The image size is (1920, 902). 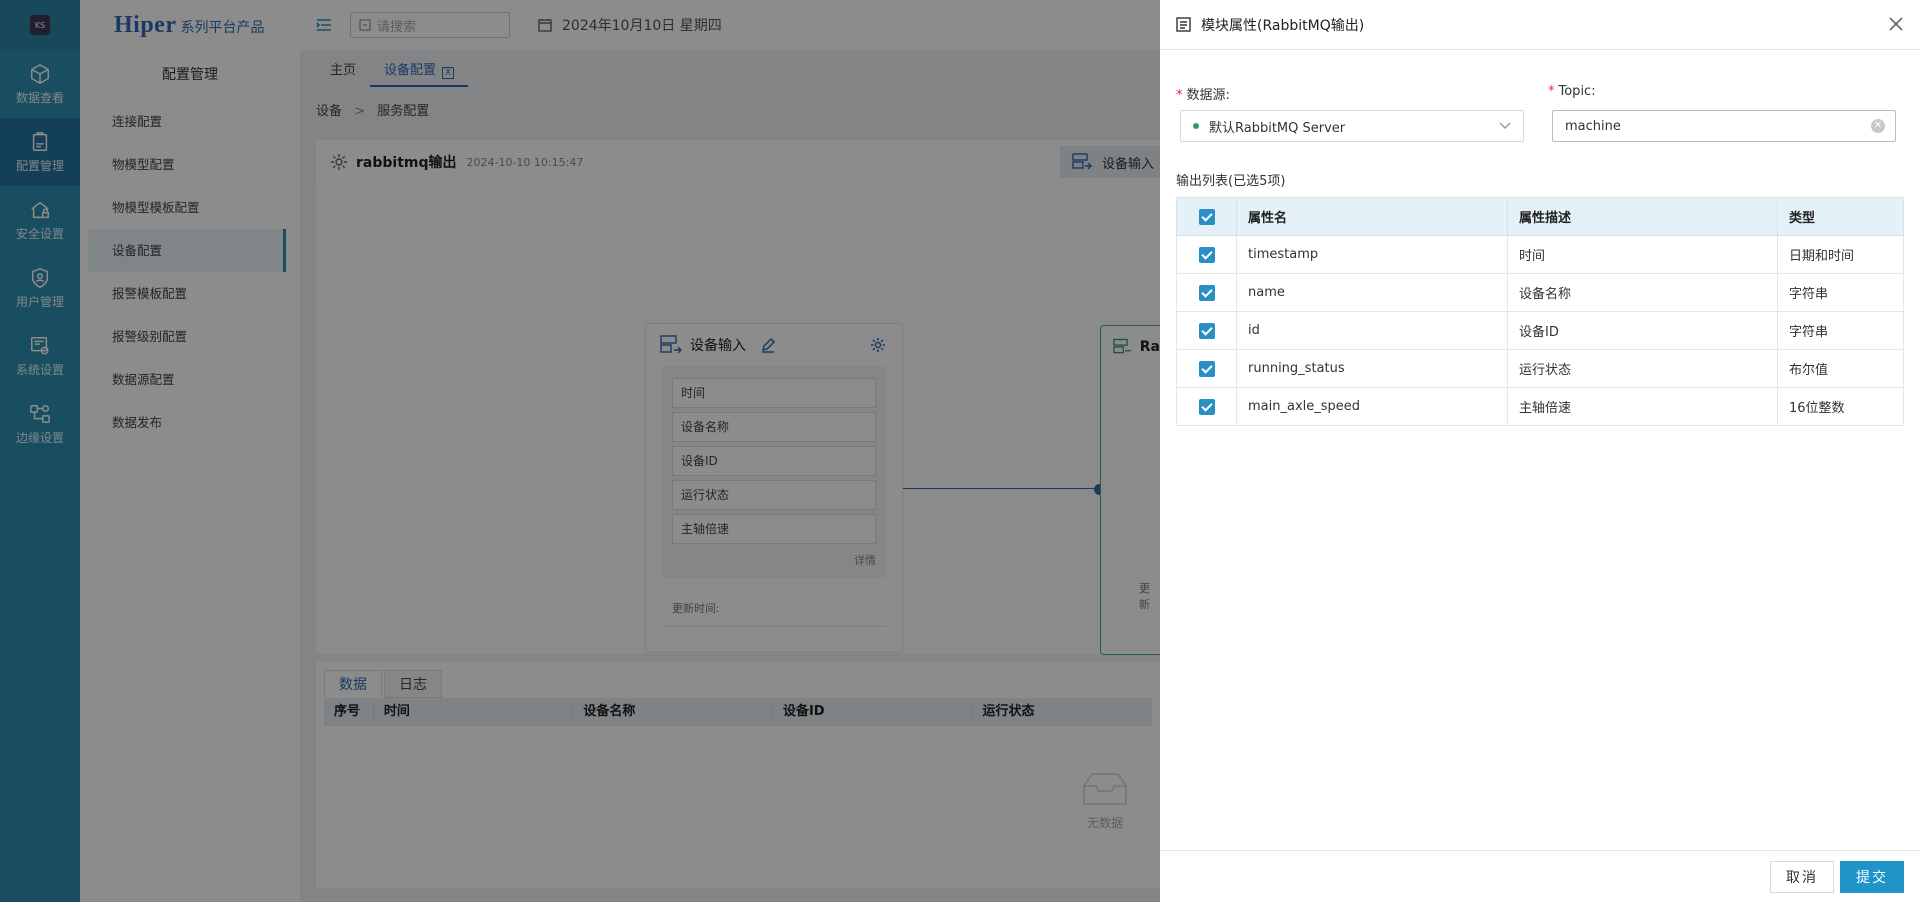 What do you see at coordinates (1352, 126) in the screenshot?
I see `datasource-select: 默认RabbitMQ Server` at bounding box center [1352, 126].